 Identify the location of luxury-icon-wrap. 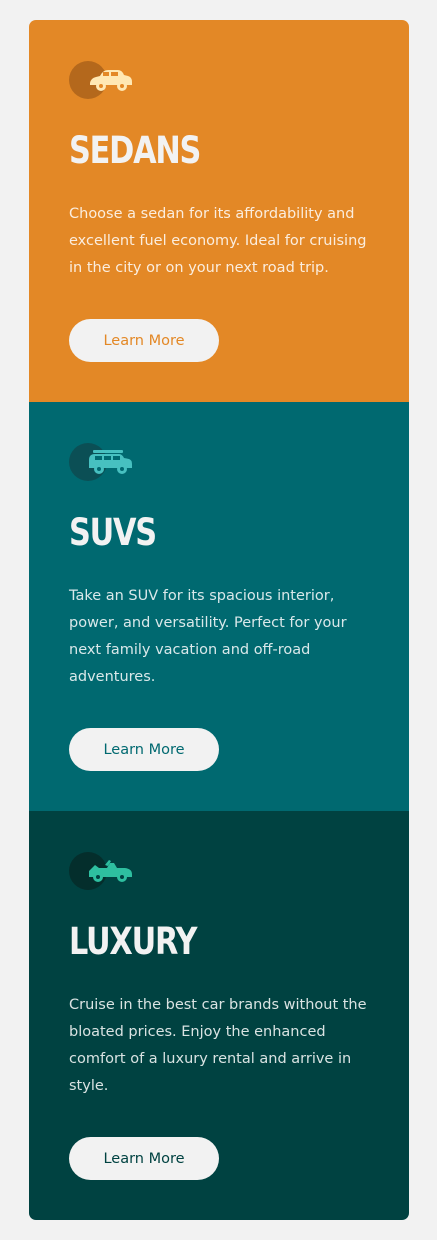
(102, 871).